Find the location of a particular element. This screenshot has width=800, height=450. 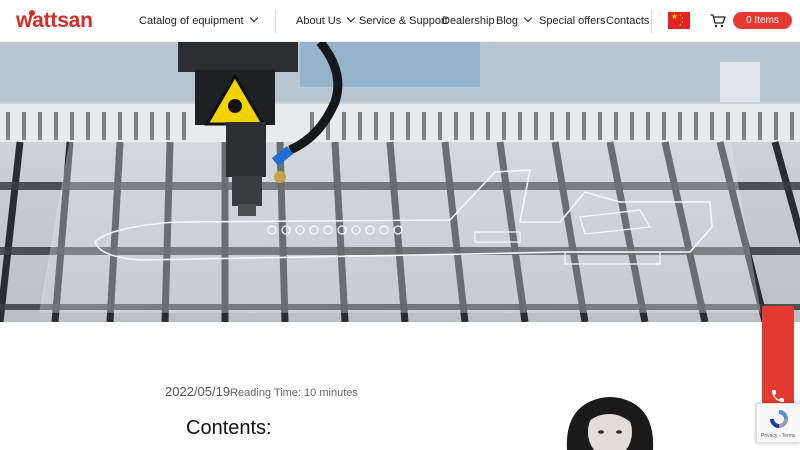

reading-time: Reading Time: 10 minutes is located at coordinates (294, 393).